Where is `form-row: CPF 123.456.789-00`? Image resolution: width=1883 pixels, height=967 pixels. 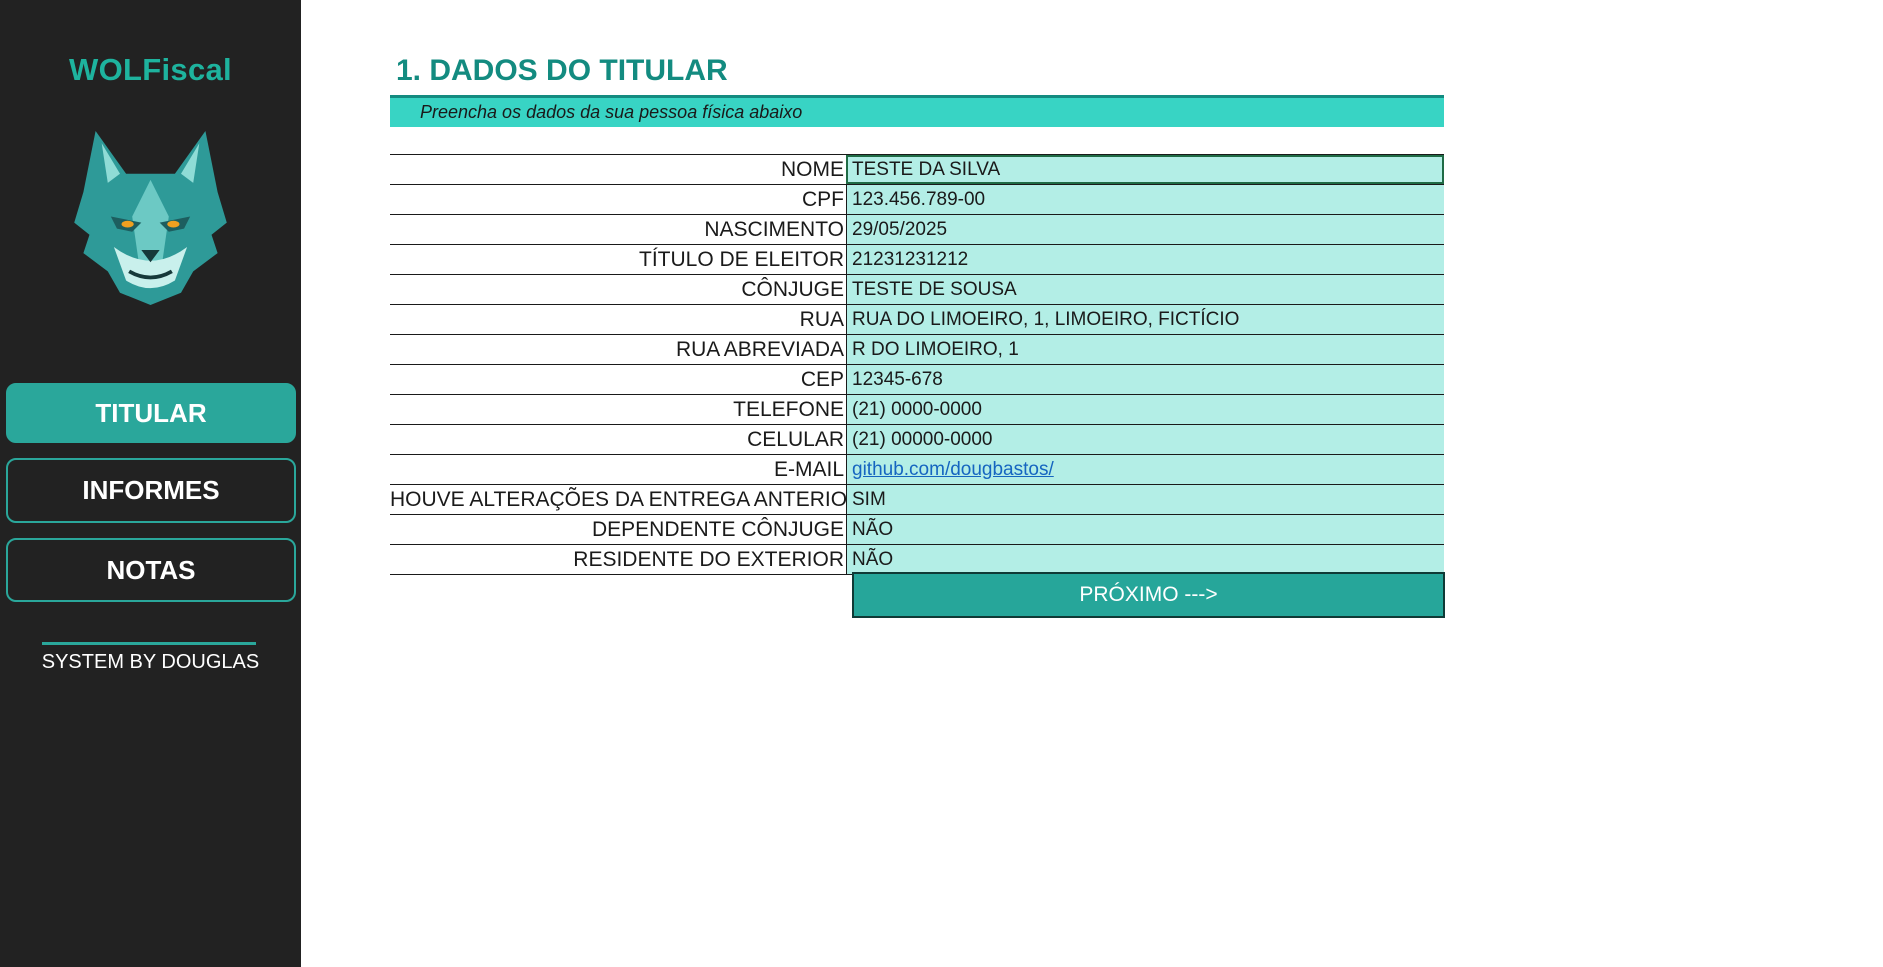
form-row: CPF 123.456.789-00 is located at coordinates (917, 200).